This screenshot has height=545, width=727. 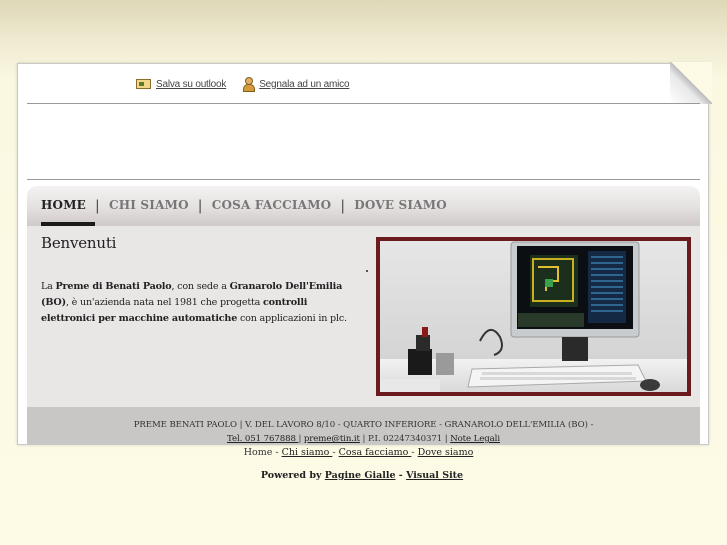 What do you see at coordinates (375, 452) in the screenshot?
I see `bottom-nav-cosa-facciamo: Cosa facciamo` at bounding box center [375, 452].